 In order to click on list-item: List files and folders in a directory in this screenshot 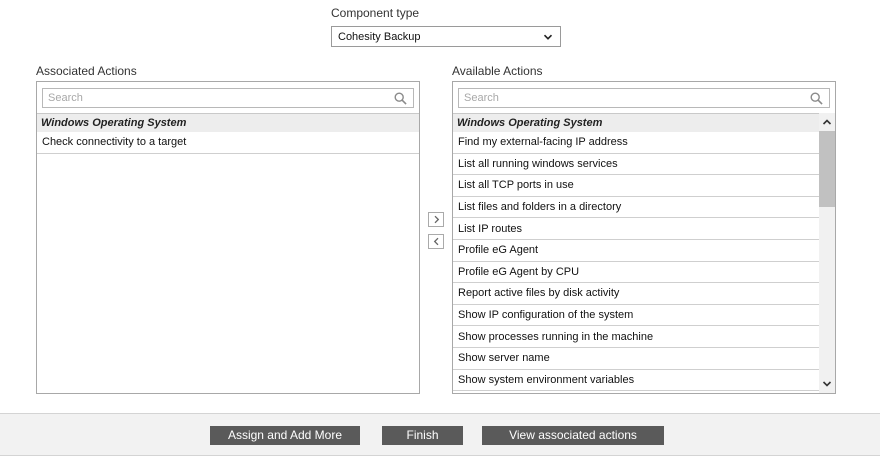, I will do `click(636, 207)`.